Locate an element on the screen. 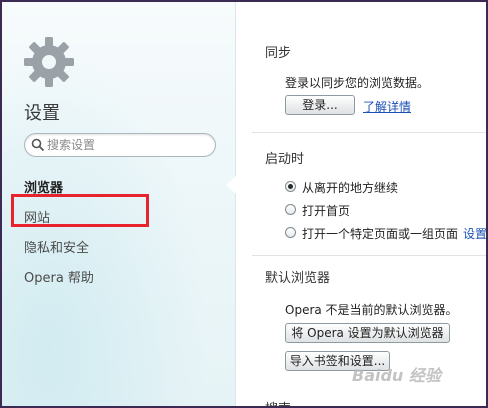  learn-more-link: 了解详情 is located at coordinates (387, 106).